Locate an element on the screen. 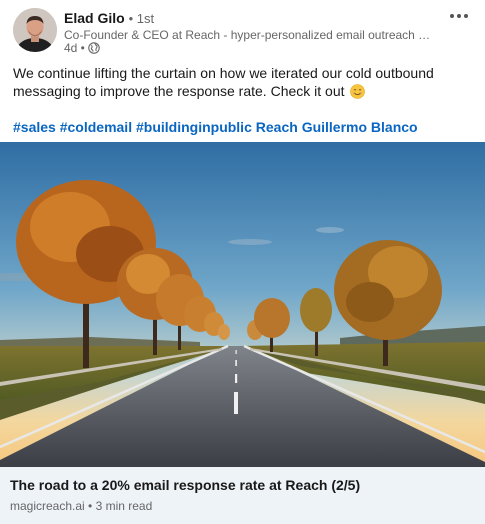  more-options-button is located at coordinates (459, 16).